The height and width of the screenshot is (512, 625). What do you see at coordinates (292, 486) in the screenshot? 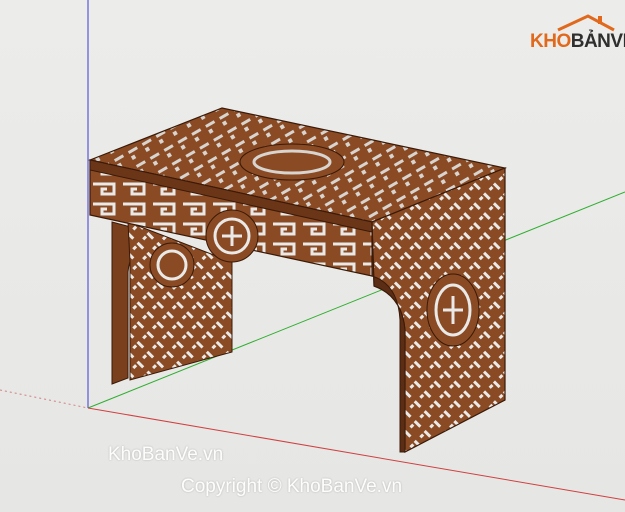
I see `watermark-copyright: Copyright © KhoBanVe.vn` at bounding box center [292, 486].